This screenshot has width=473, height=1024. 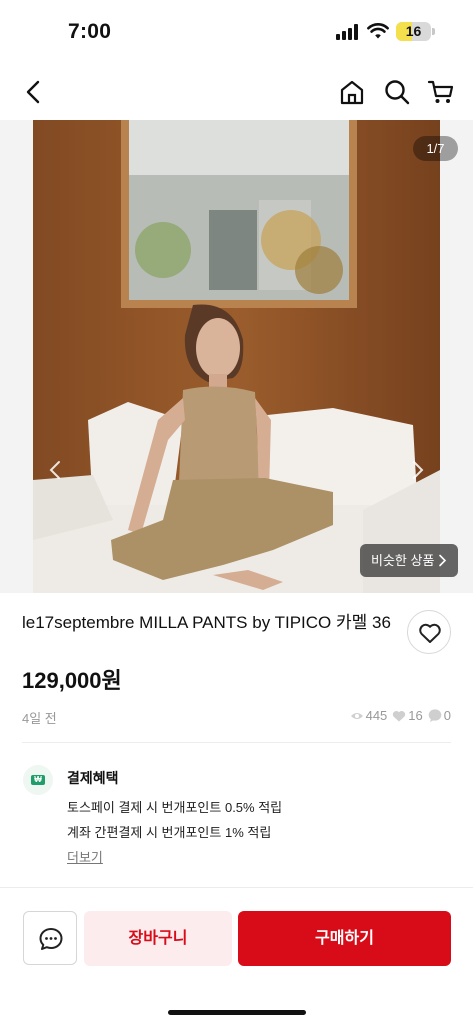 I want to click on views-count: 445, so click(x=376, y=715).